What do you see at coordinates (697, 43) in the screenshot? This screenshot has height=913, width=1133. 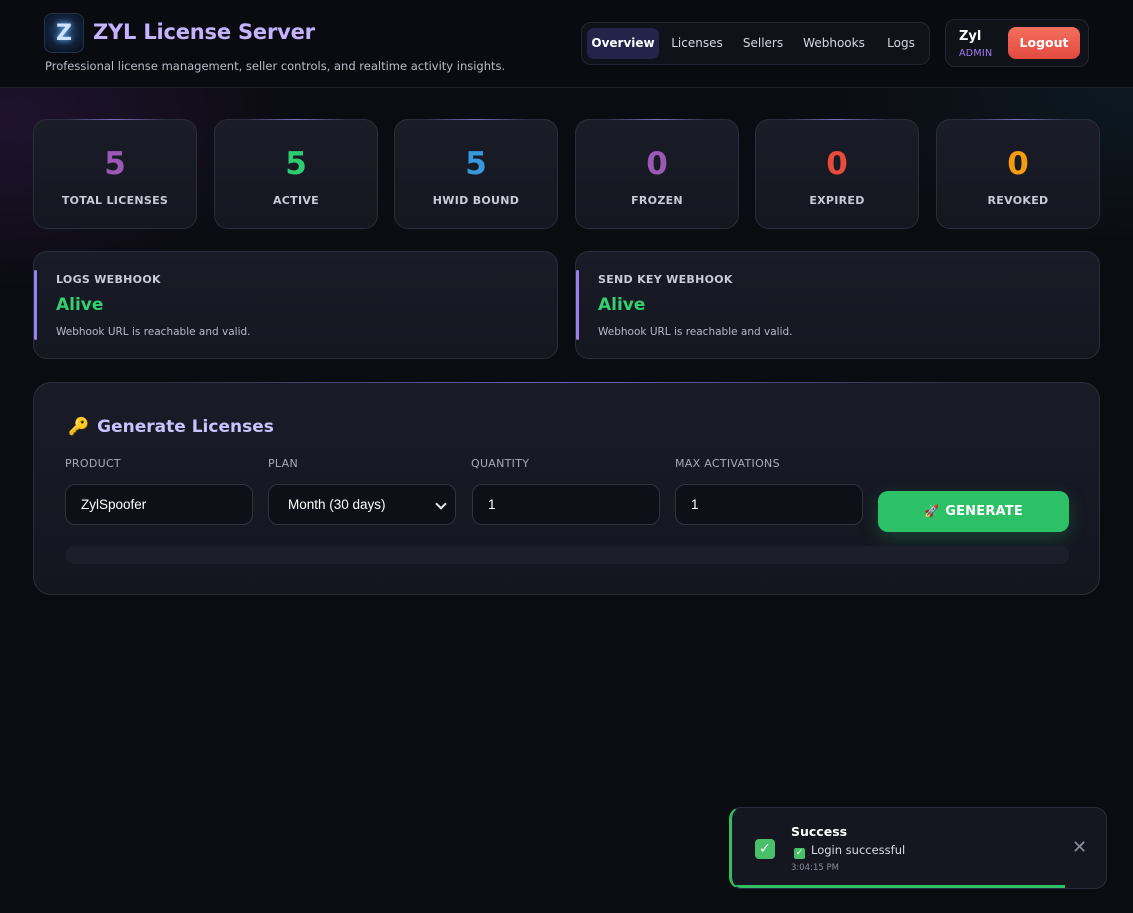 I see `tab-licenses: Licenses` at bounding box center [697, 43].